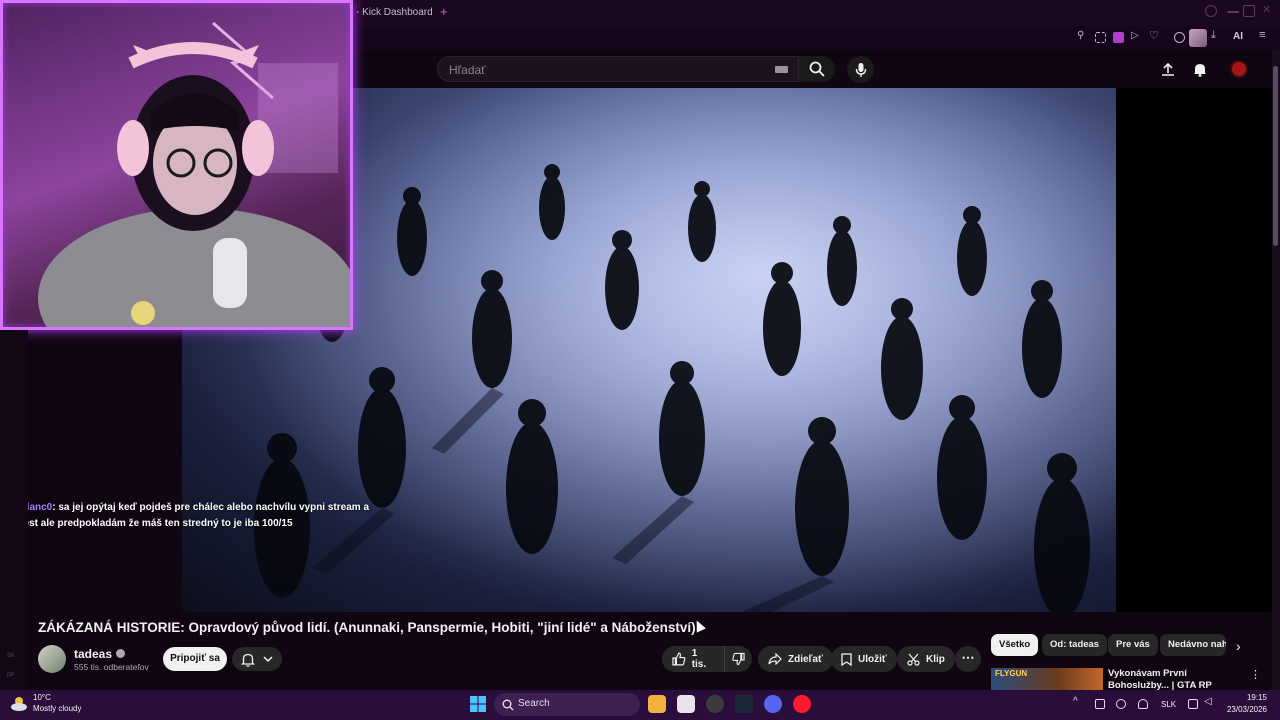 This screenshot has height=720, width=1280. I want to click on channel-name-text: tadeas, so click(93, 654).